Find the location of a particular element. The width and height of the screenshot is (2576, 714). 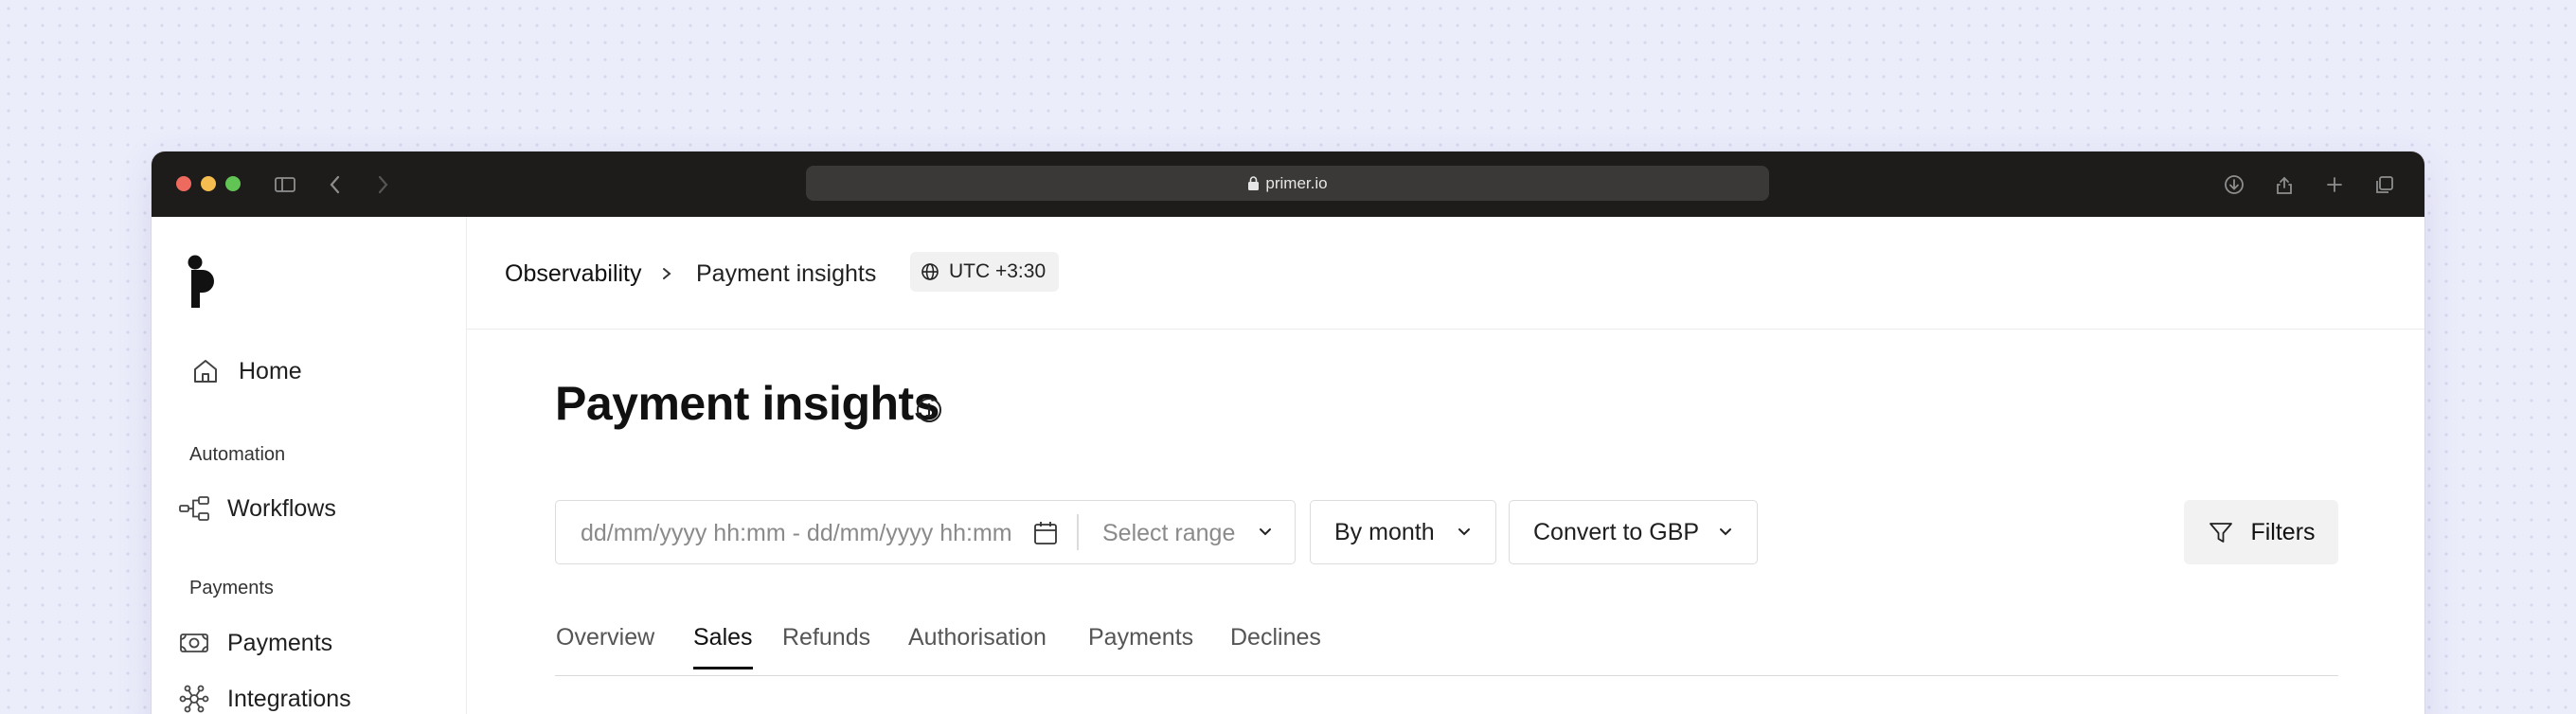

sidebar-item-label: Workflows is located at coordinates (281, 508).